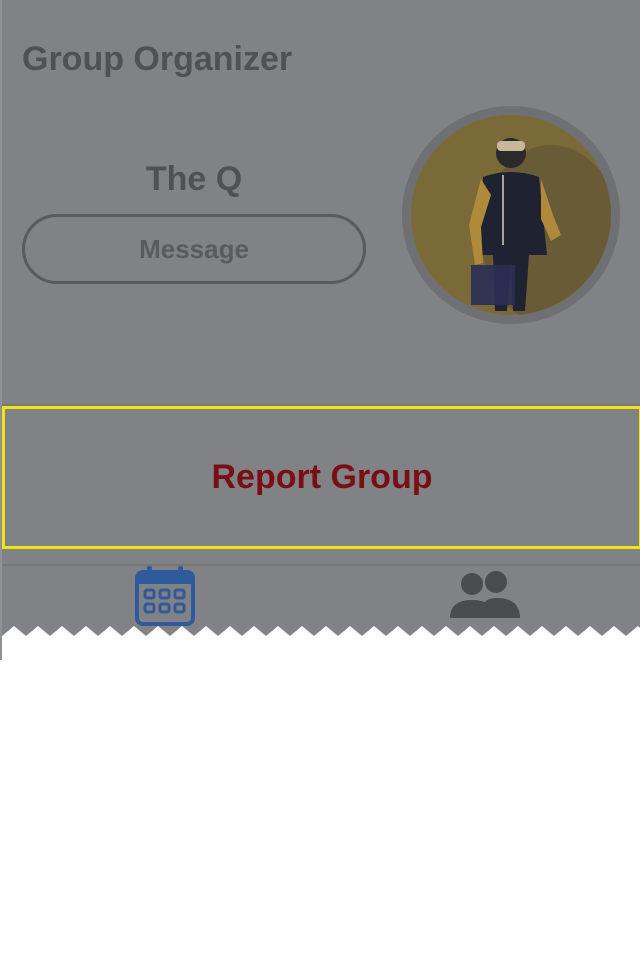 The width and height of the screenshot is (640, 960). I want to click on message-button: Message, so click(194, 249).